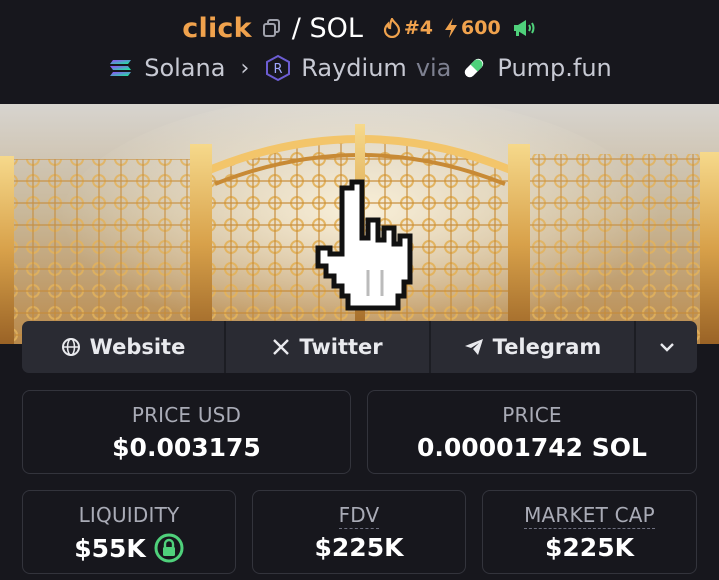 This screenshot has width=719, height=580. What do you see at coordinates (391, 28) in the screenshot?
I see `flame-icon` at bounding box center [391, 28].